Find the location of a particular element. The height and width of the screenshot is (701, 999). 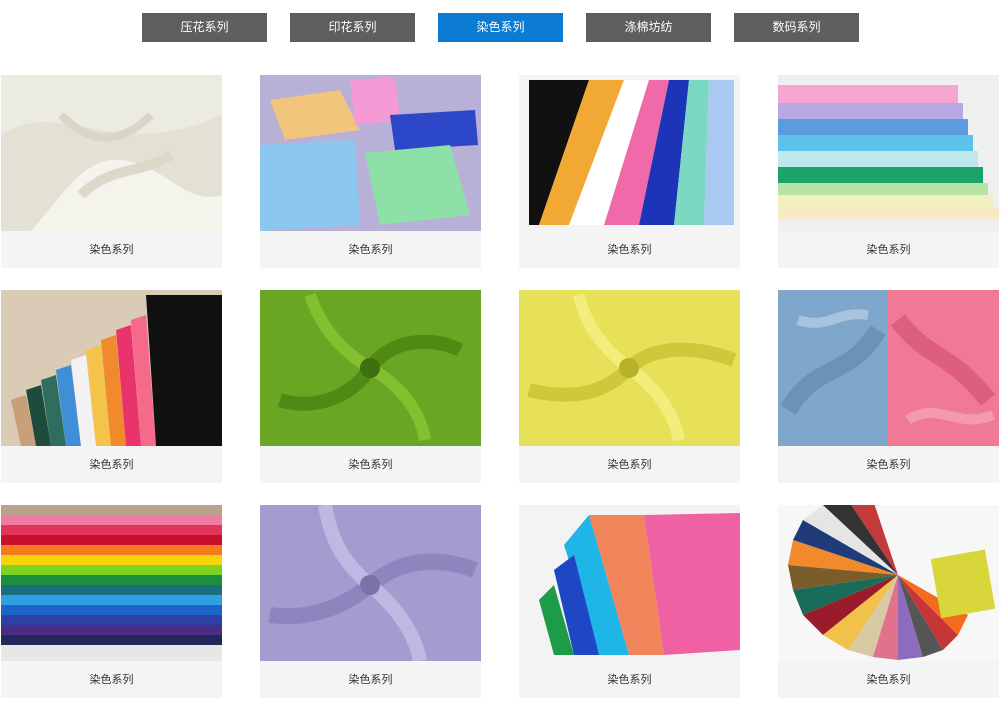

tab-dyed-series: 染色系列 is located at coordinates (500, 27).